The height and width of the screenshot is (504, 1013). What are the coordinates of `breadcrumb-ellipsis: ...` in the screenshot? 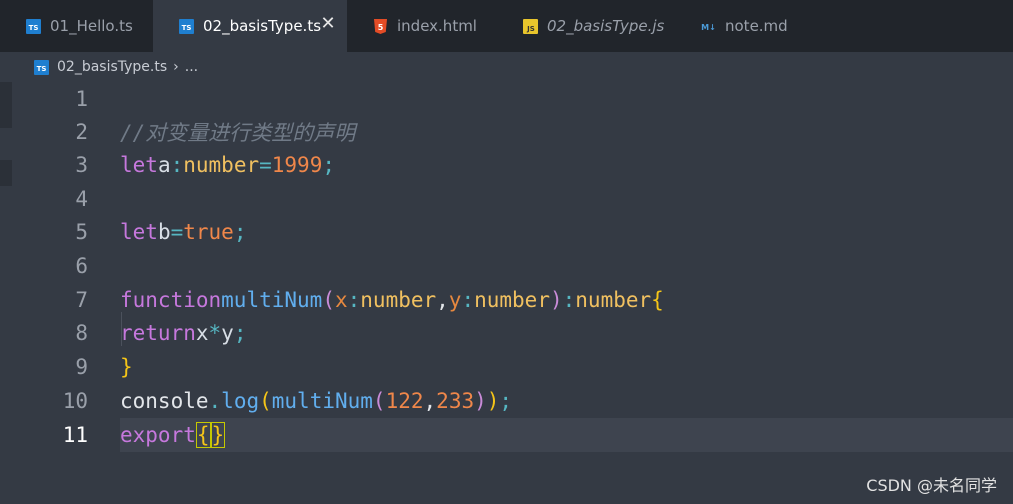 It's located at (191, 67).